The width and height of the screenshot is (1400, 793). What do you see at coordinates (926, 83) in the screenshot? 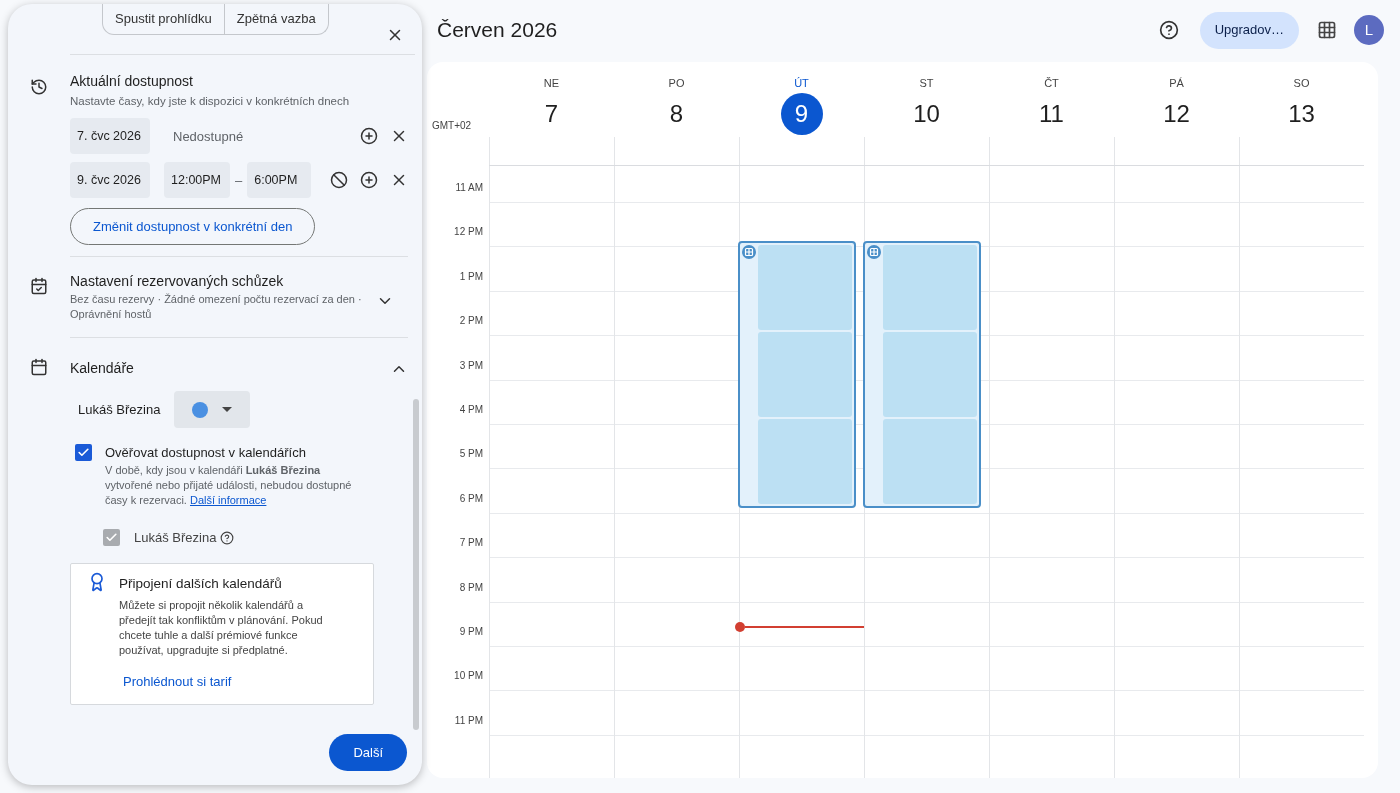
I see `weekday-label: ST` at bounding box center [926, 83].